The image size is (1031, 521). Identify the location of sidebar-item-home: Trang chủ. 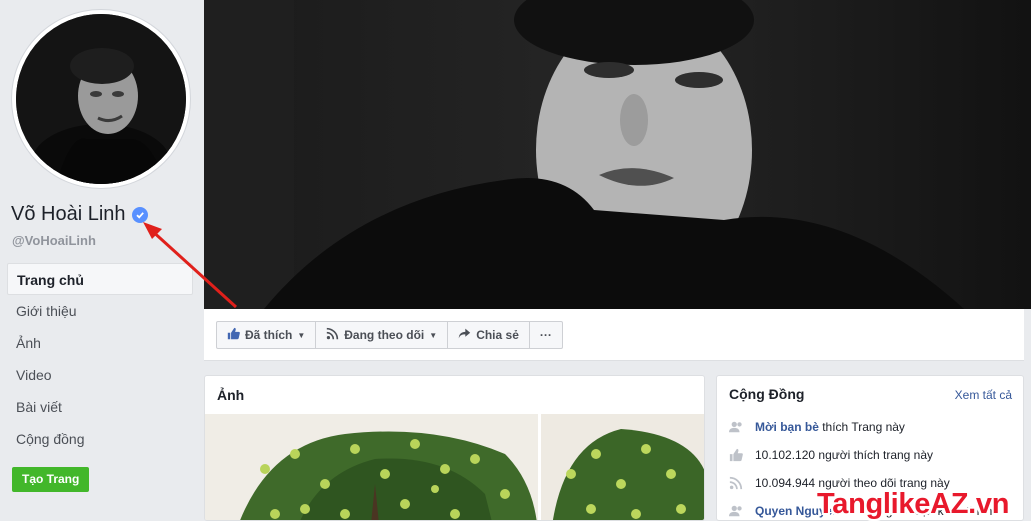
(100, 279).